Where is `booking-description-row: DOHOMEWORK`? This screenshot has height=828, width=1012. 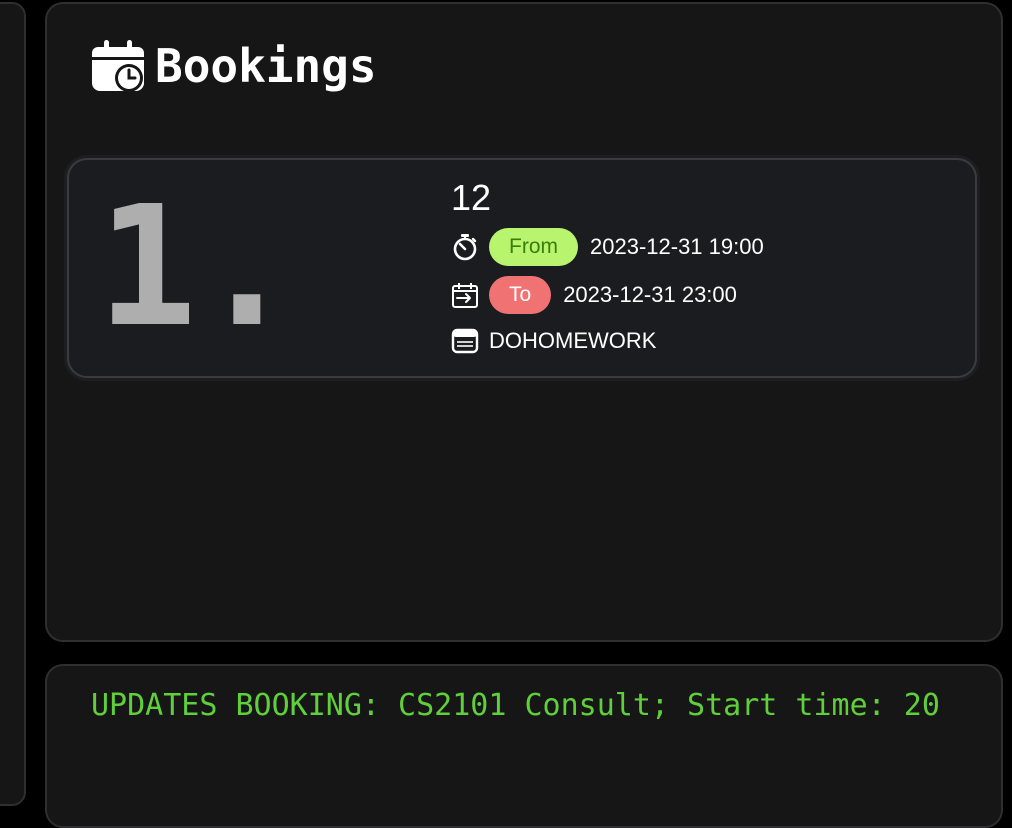 booking-description-row: DOHOMEWORK is located at coordinates (607, 341).